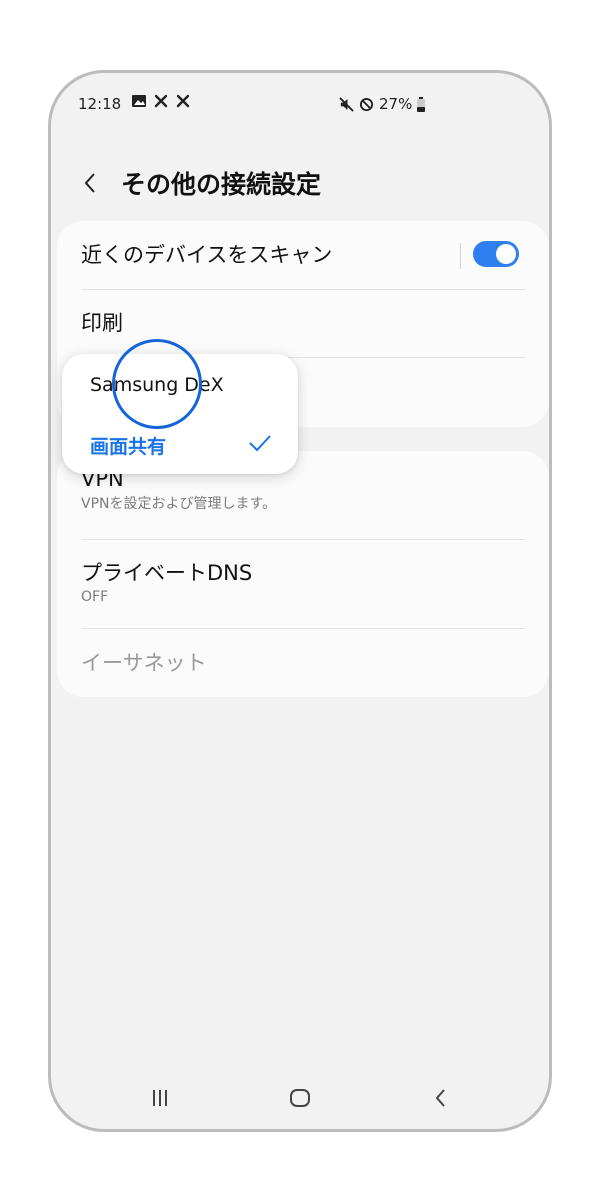 This screenshot has height=1200, width=600. Describe the element at coordinates (366, 104) in the screenshot. I see `dnd-icon` at that location.